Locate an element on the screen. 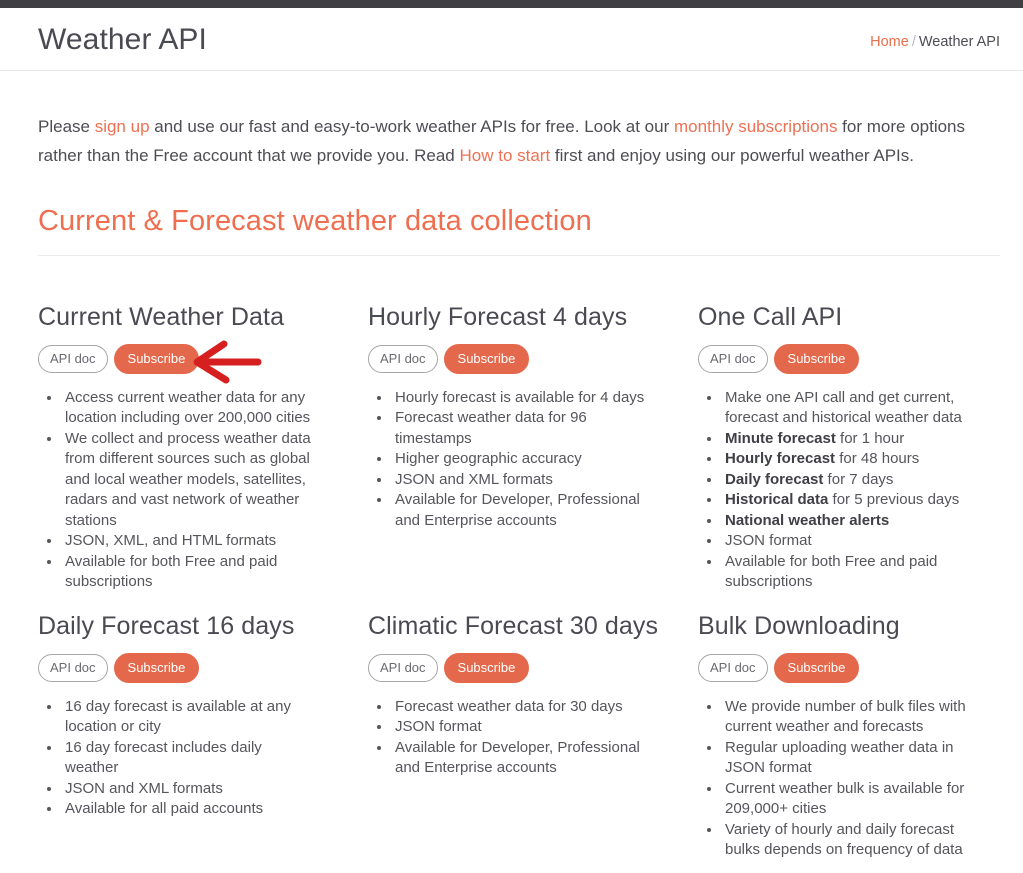 The height and width of the screenshot is (873, 1023). list-item: Forecast weather data for 96 timestamps is located at coordinates (525, 428).